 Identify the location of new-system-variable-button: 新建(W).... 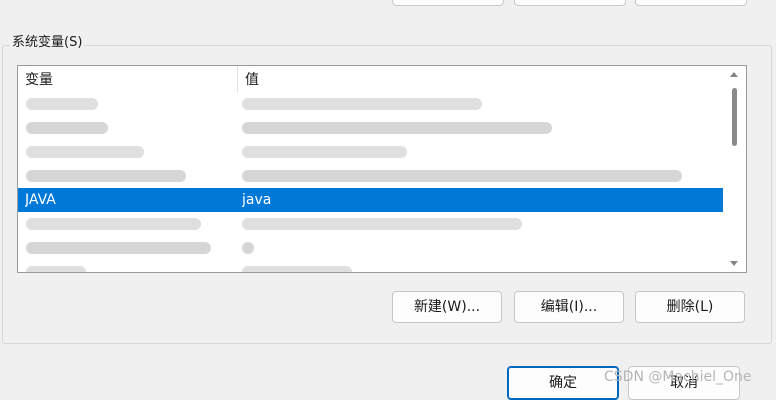
(447, 307).